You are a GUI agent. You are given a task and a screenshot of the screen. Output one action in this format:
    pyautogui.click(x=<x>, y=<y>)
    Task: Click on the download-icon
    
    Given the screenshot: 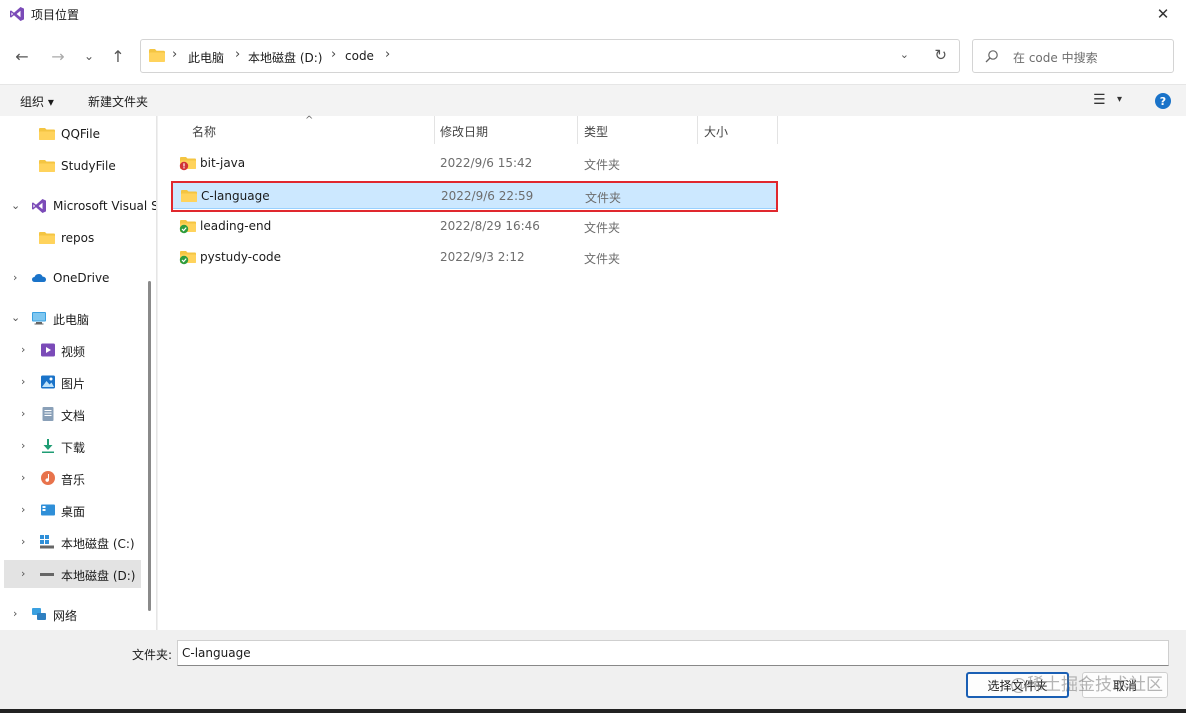 What is the action you would take?
    pyautogui.click(x=48, y=446)
    